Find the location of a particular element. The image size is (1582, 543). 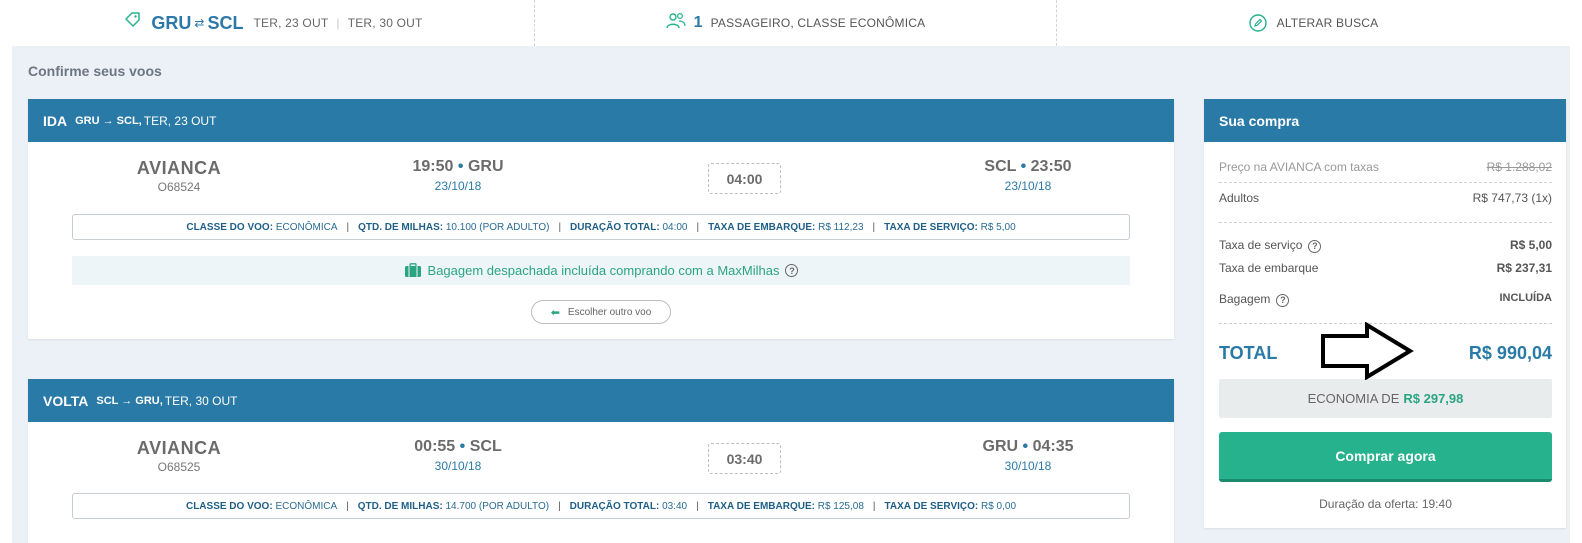

departure-block: 00:55 • SCL 30/10/18 is located at coordinates (458, 455).